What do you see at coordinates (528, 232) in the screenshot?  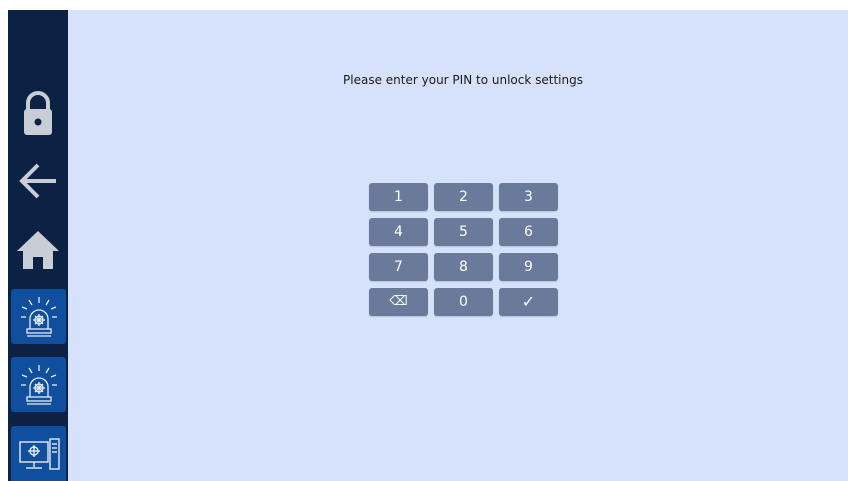 I see `key-6: 6` at bounding box center [528, 232].